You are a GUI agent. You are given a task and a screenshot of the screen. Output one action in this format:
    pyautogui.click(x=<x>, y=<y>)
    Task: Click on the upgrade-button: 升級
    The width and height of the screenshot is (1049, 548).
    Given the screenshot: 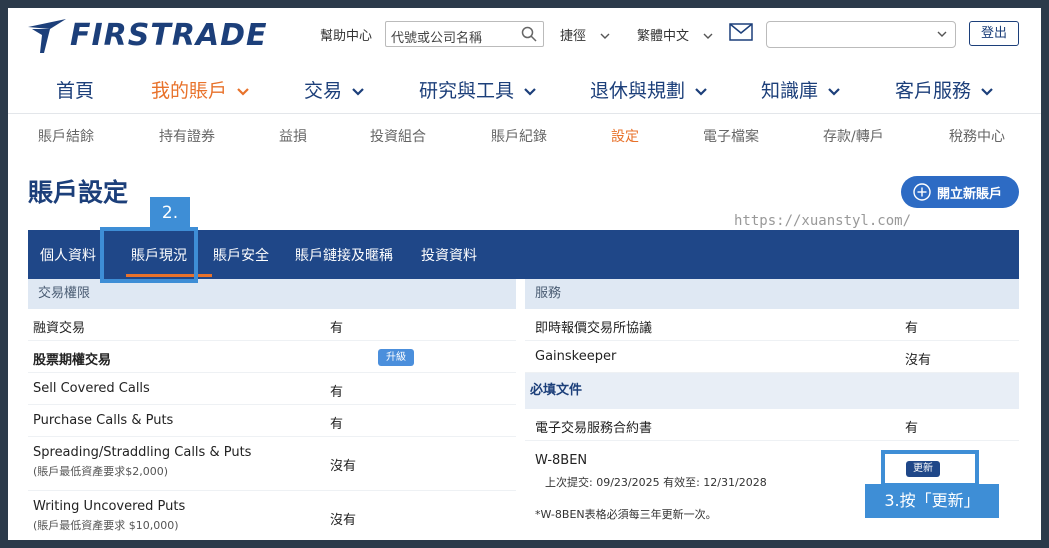 What is the action you would take?
    pyautogui.click(x=396, y=357)
    